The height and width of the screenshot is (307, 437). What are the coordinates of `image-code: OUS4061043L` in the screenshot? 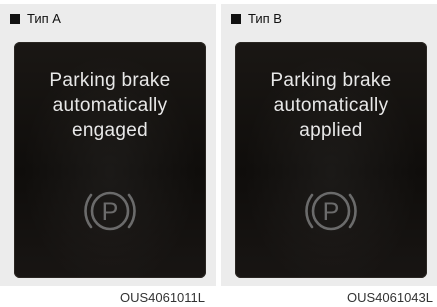 It's located at (389, 297).